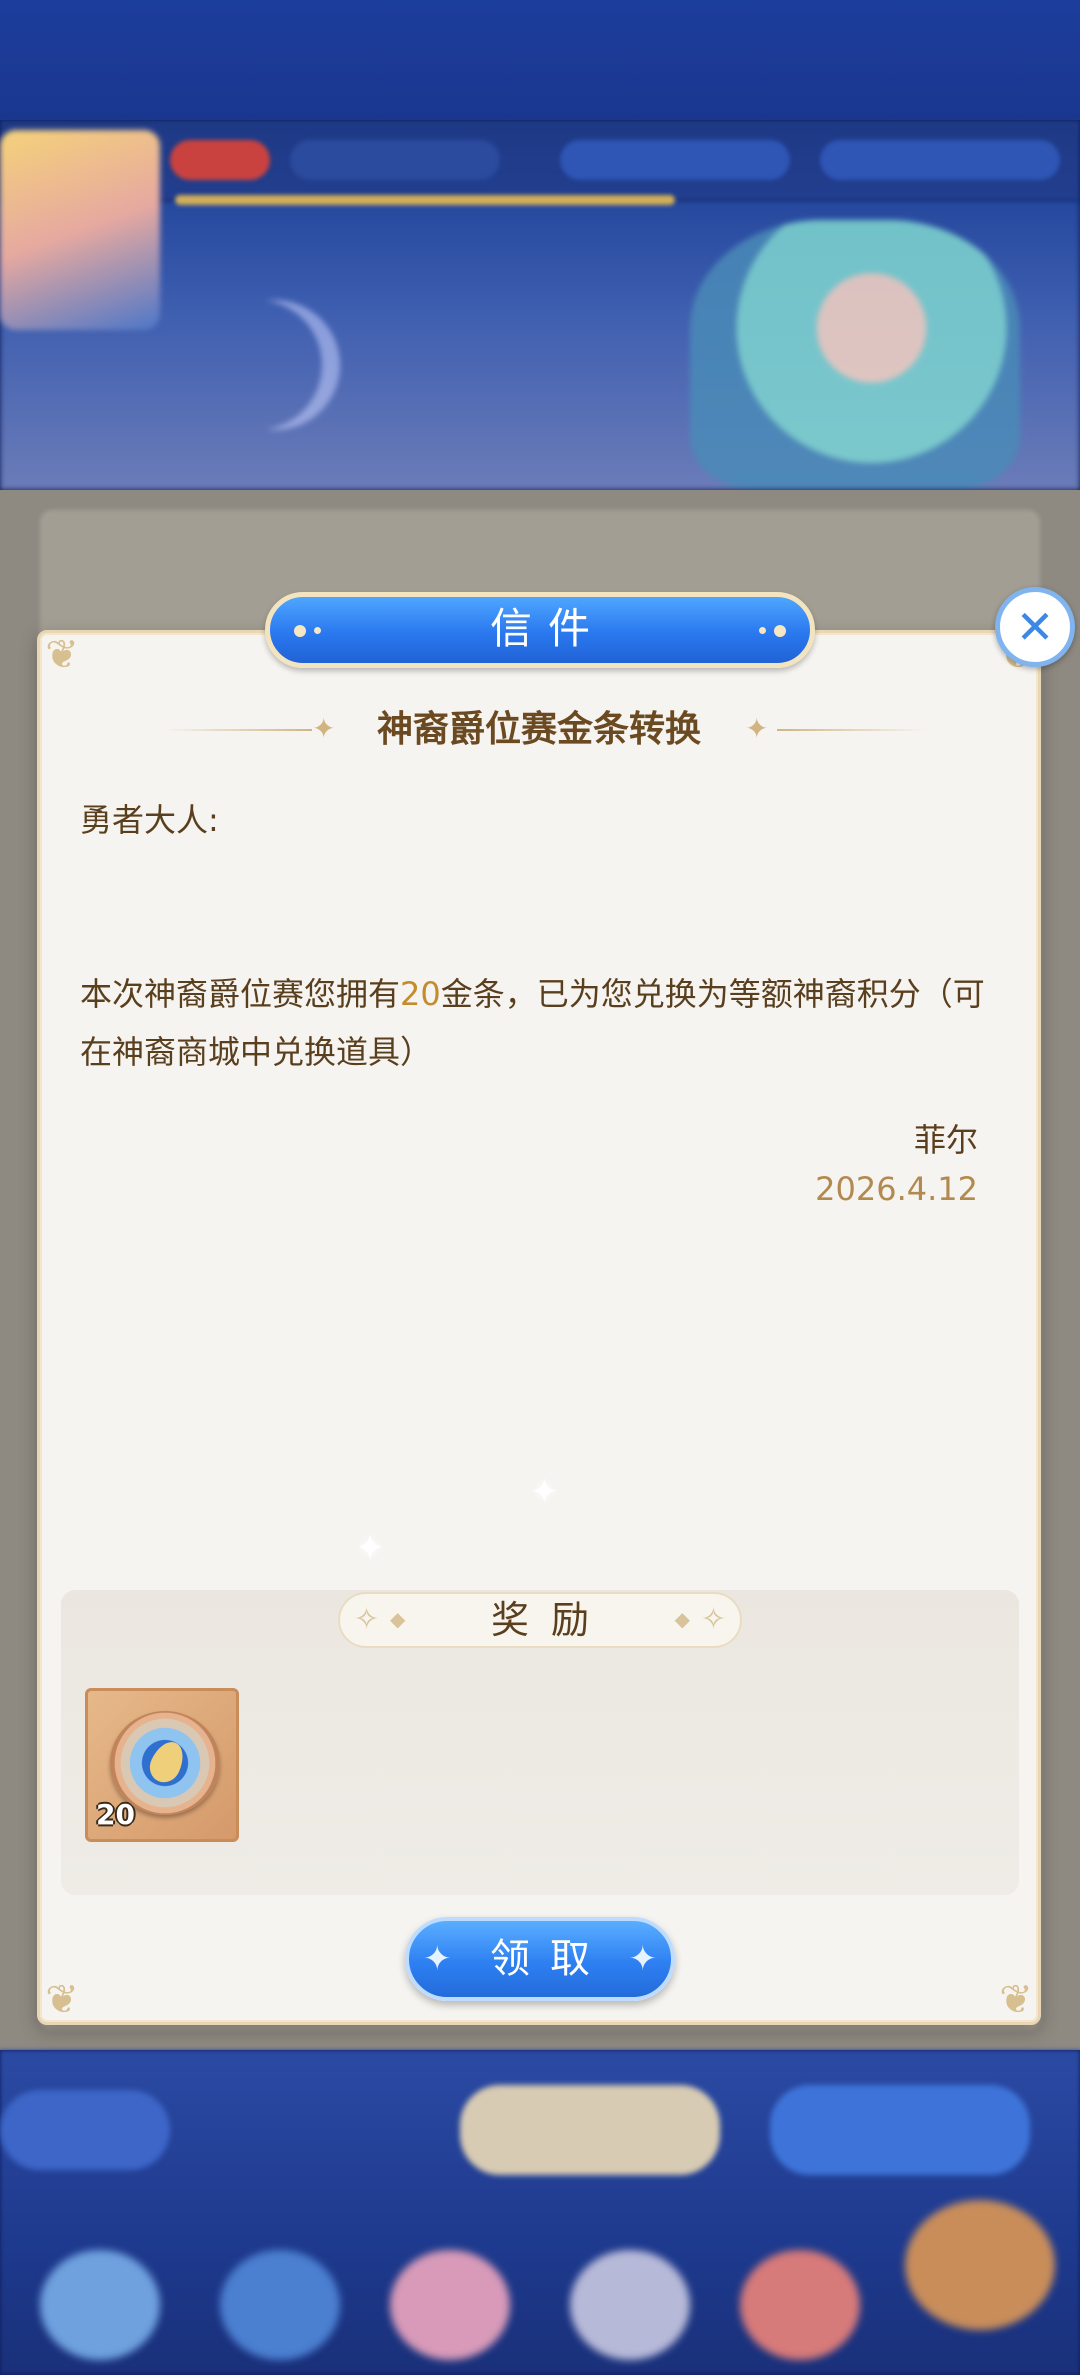 Image resolution: width=1080 pixels, height=2375 pixels. What do you see at coordinates (220, 160) in the screenshot?
I see `bg-chip-badge` at bounding box center [220, 160].